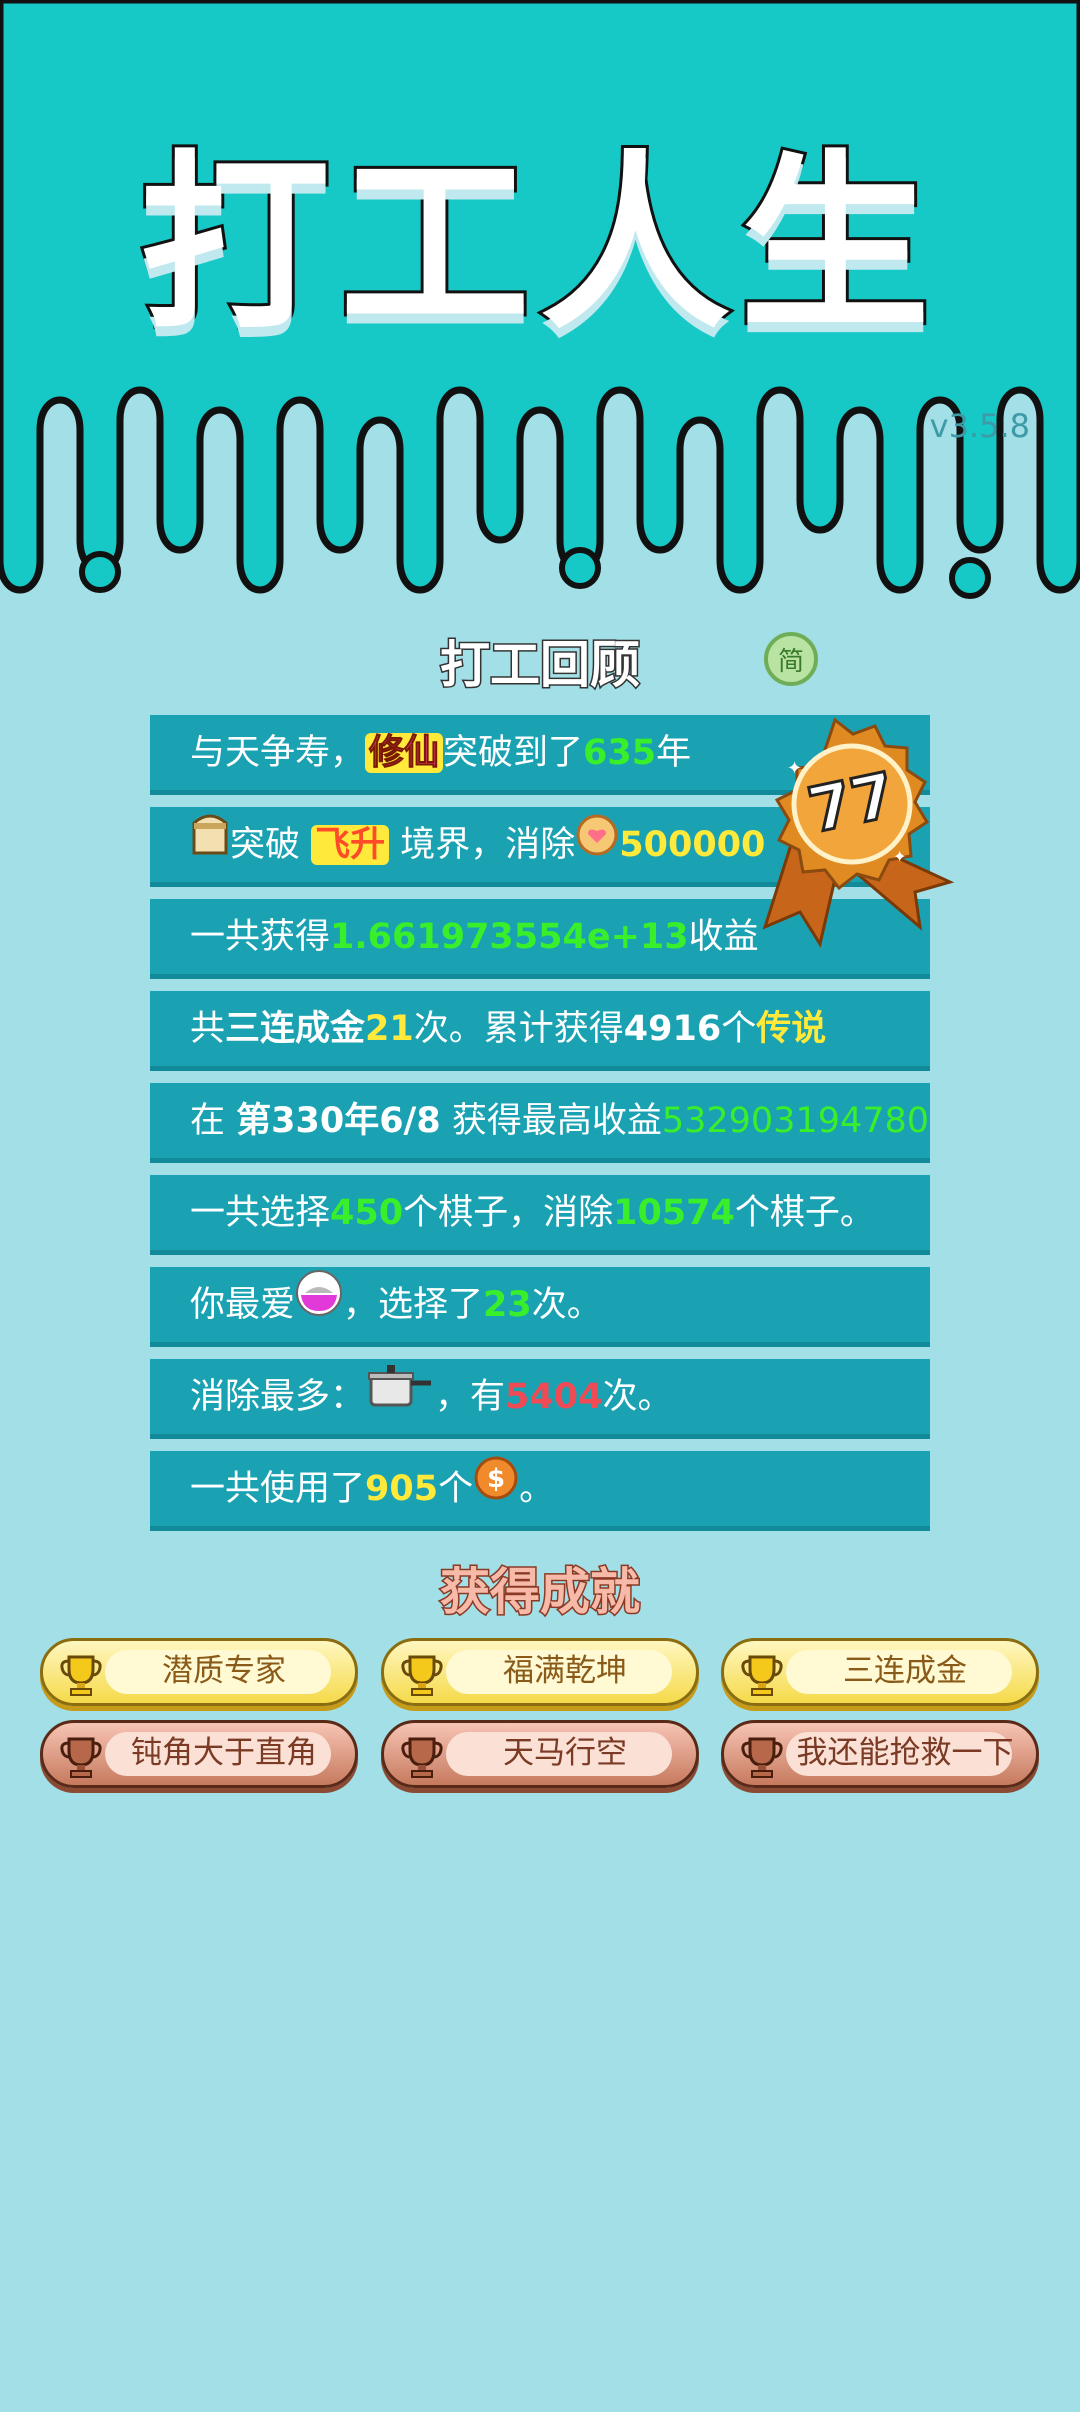  Describe the element at coordinates (905, 1753) in the screenshot. I see `achievement-label: 我还能抢救一下` at that location.